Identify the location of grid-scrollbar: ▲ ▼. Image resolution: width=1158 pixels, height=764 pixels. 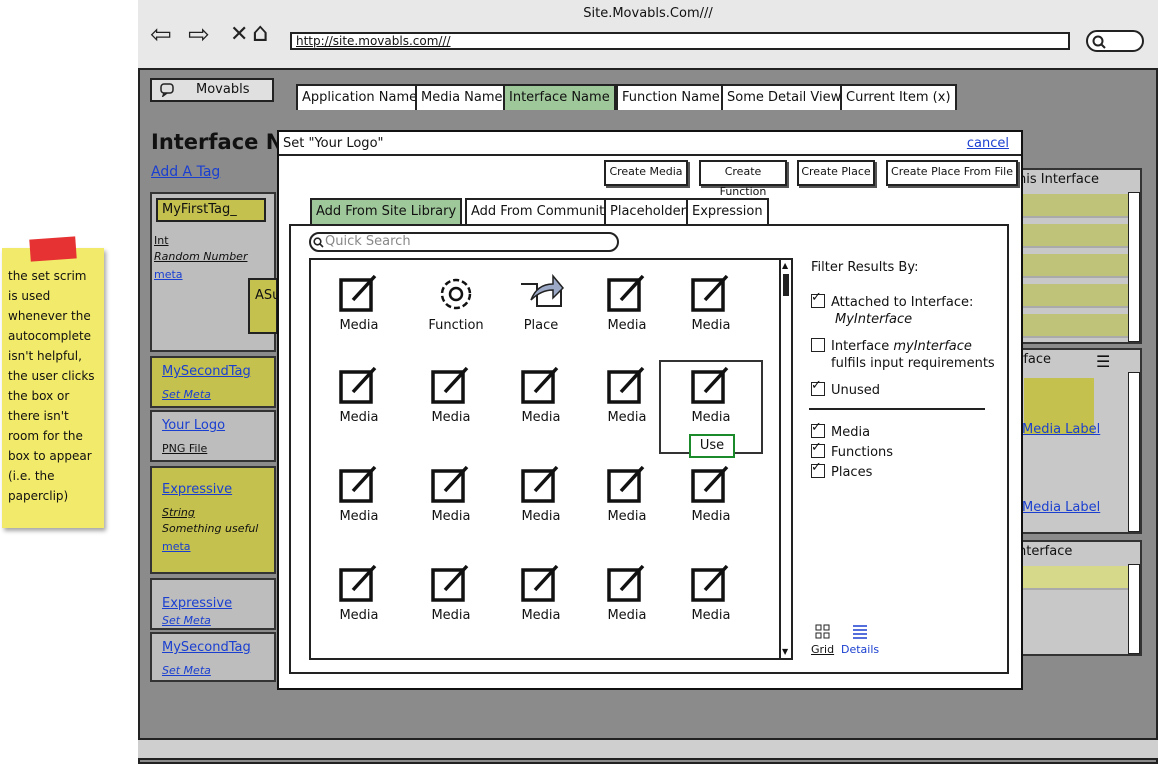
(786, 459).